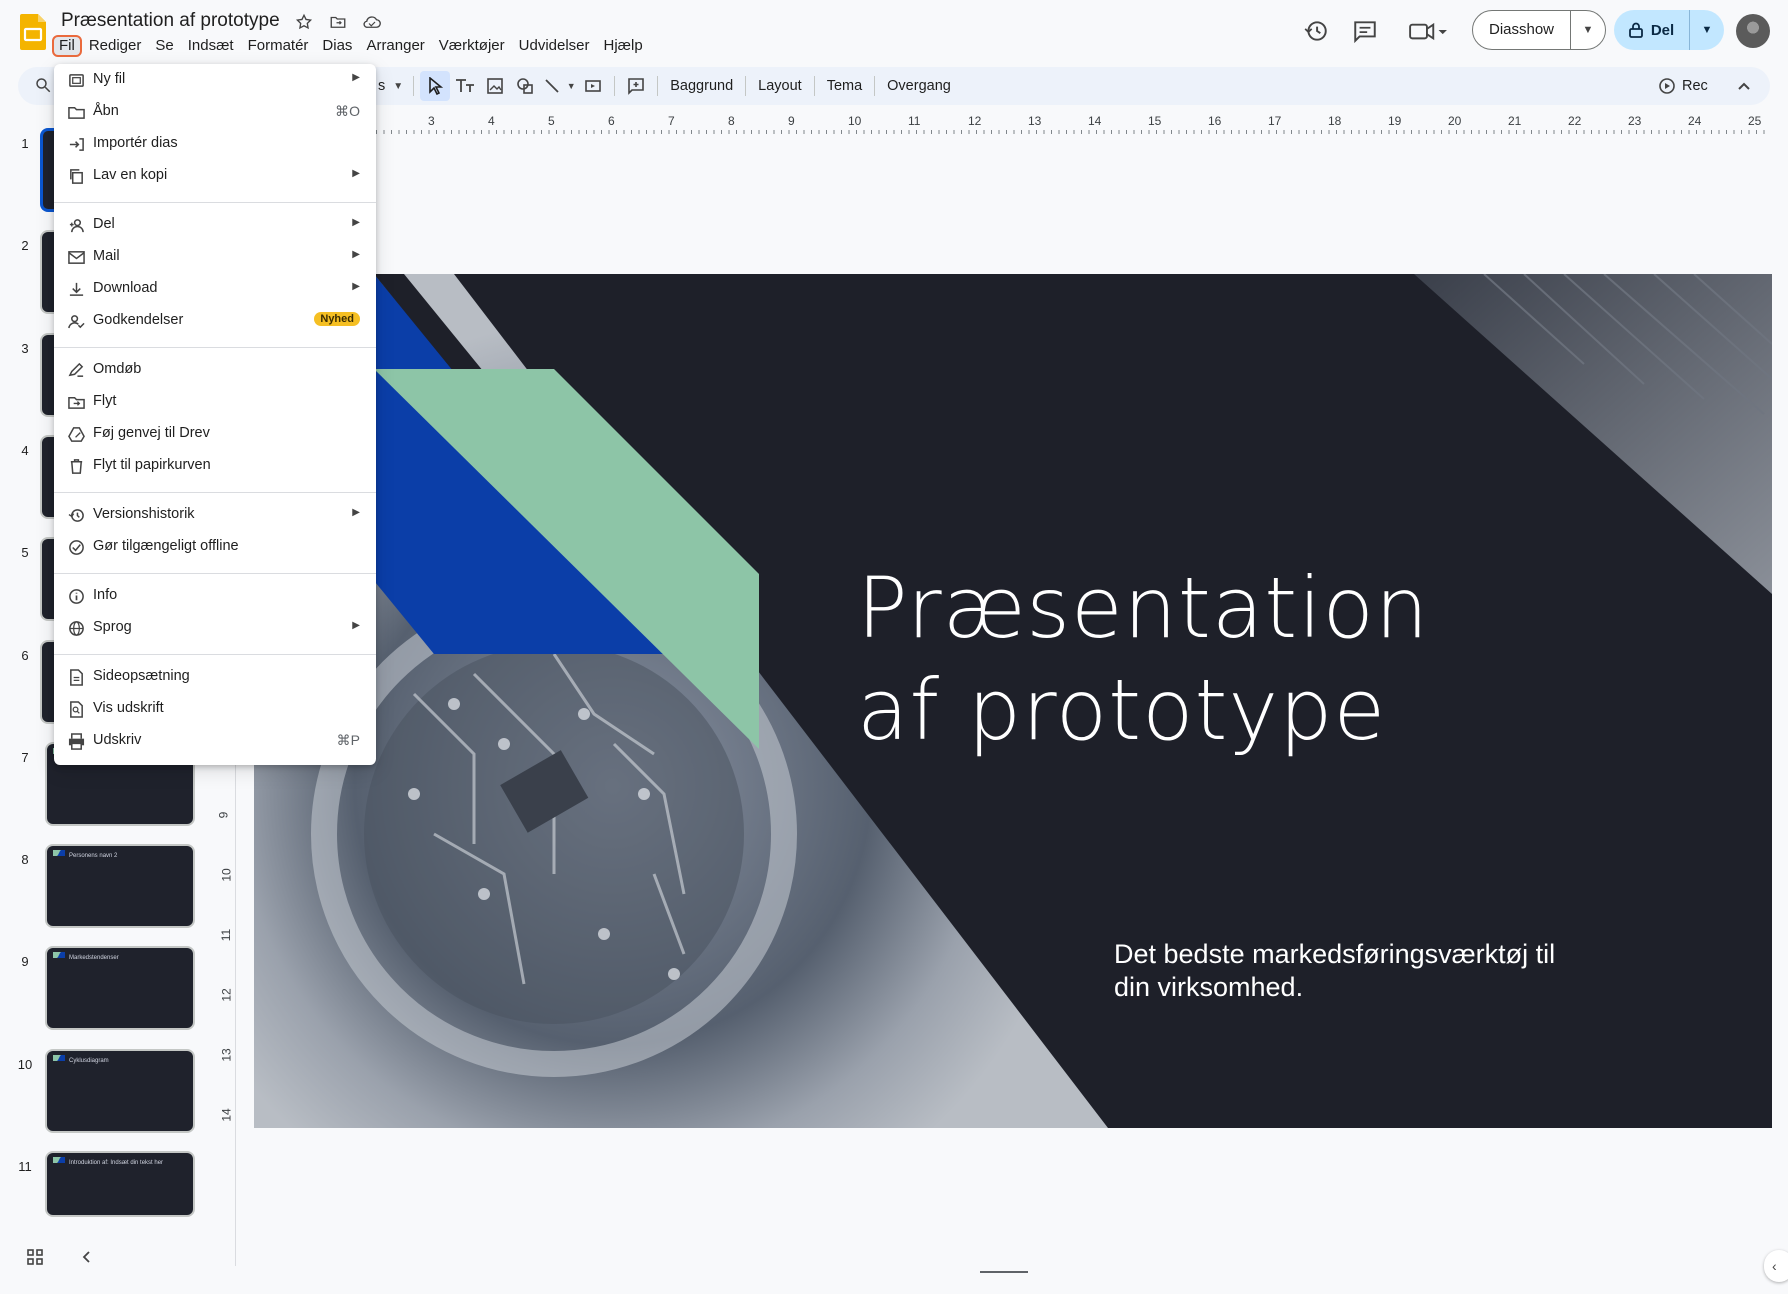 The width and height of the screenshot is (1788, 1294). What do you see at coordinates (1316, 31) in the screenshot?
I see `version-history-icon` at bounding box center [1316, 31].